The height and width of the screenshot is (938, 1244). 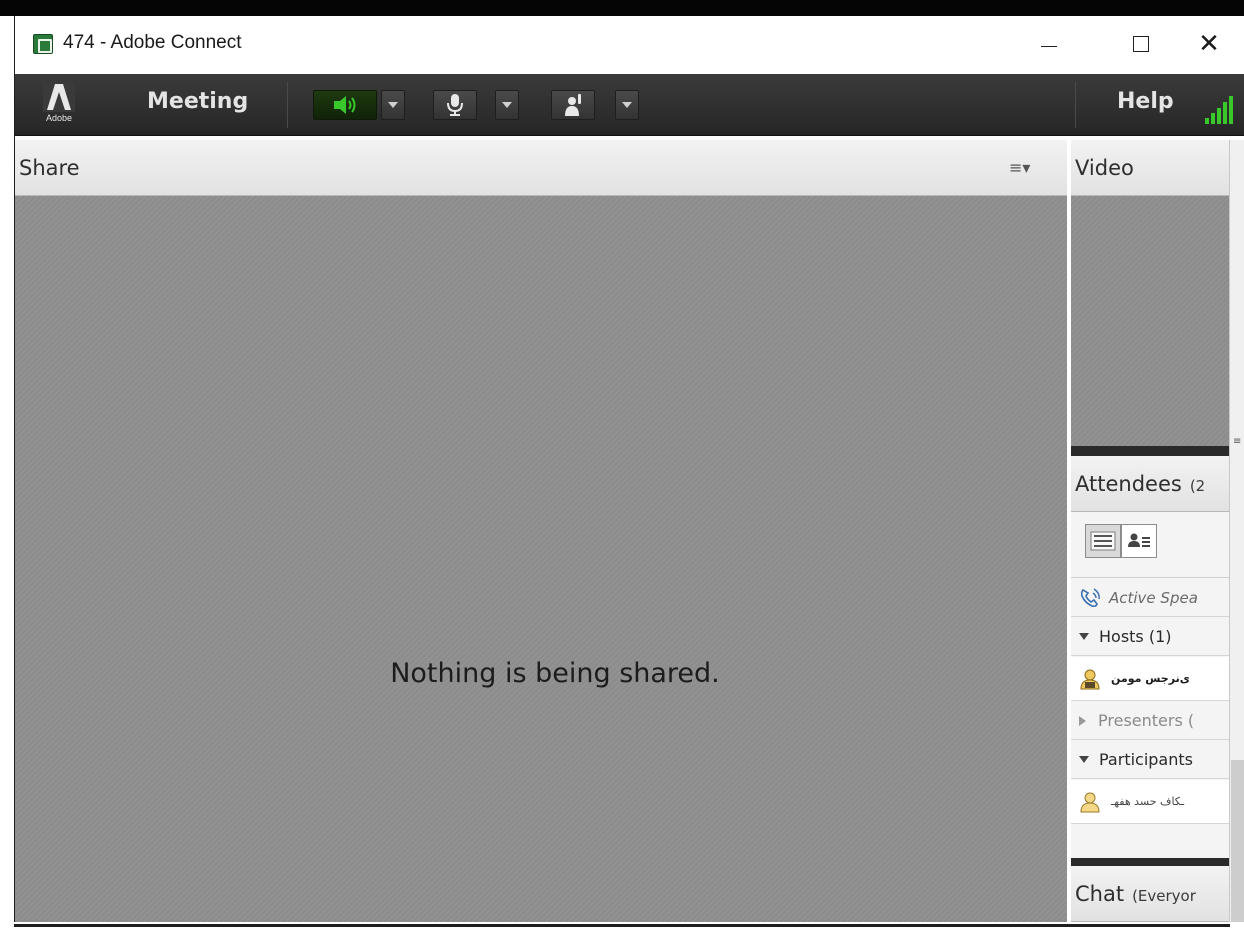 I want to click on minimize-icon, so click(x=1049, y=46).